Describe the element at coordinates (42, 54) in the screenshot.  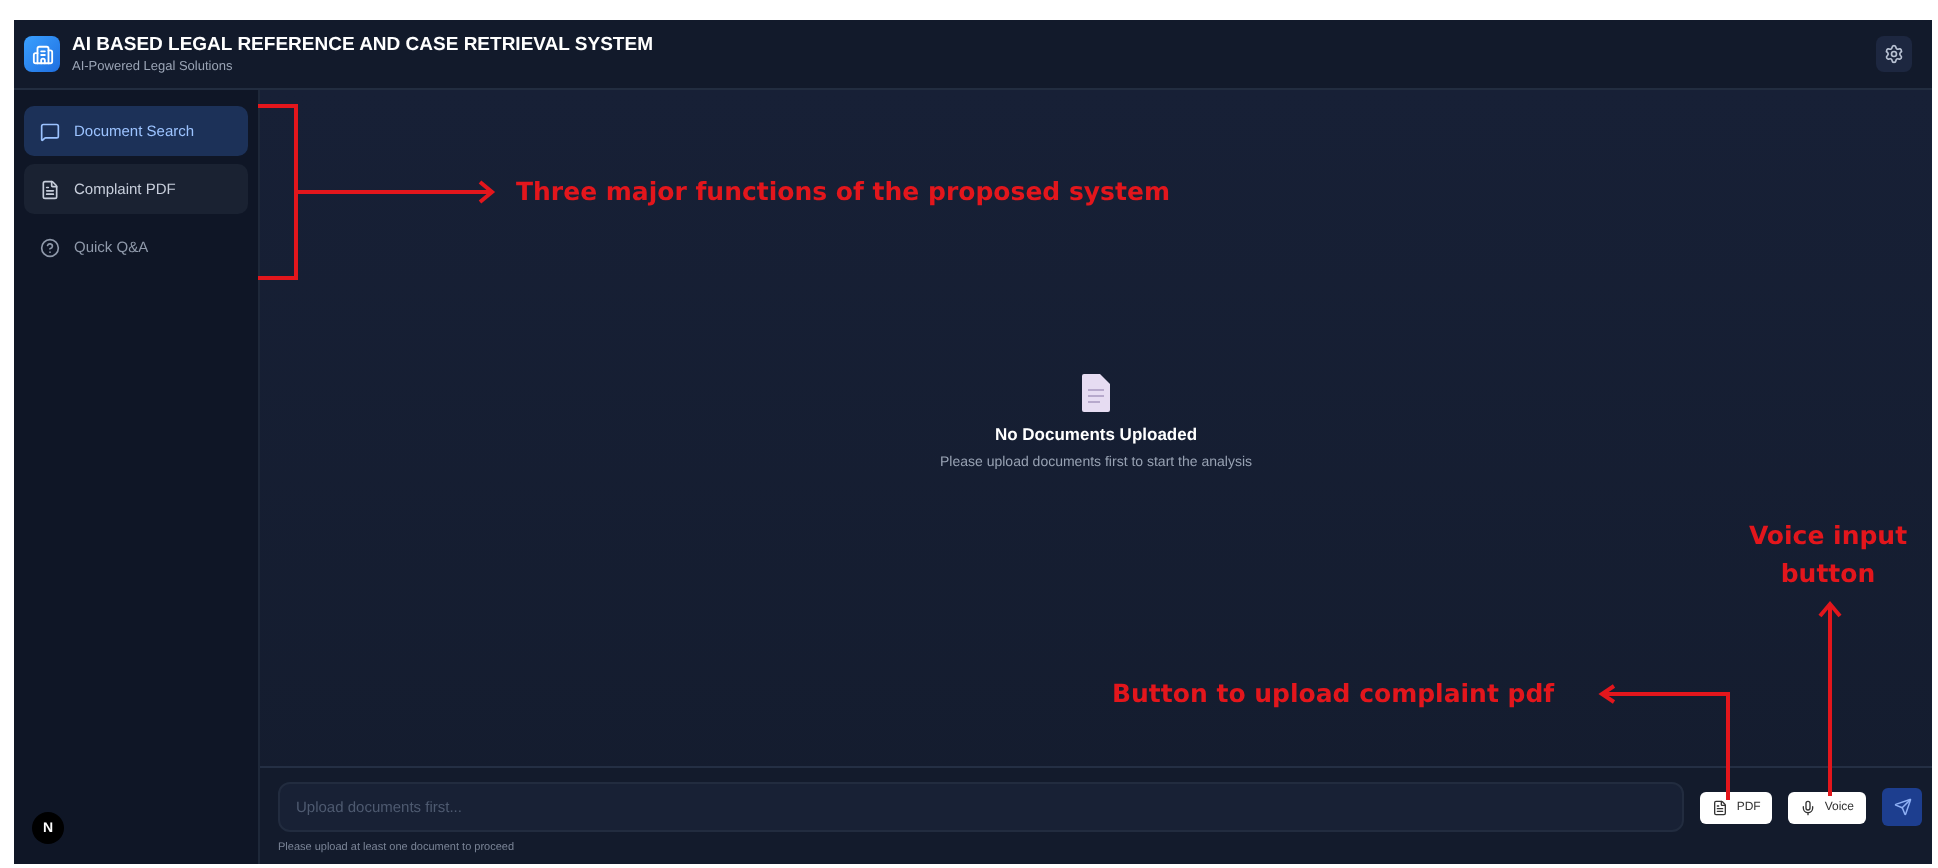
I see `logo-icon` at that location.